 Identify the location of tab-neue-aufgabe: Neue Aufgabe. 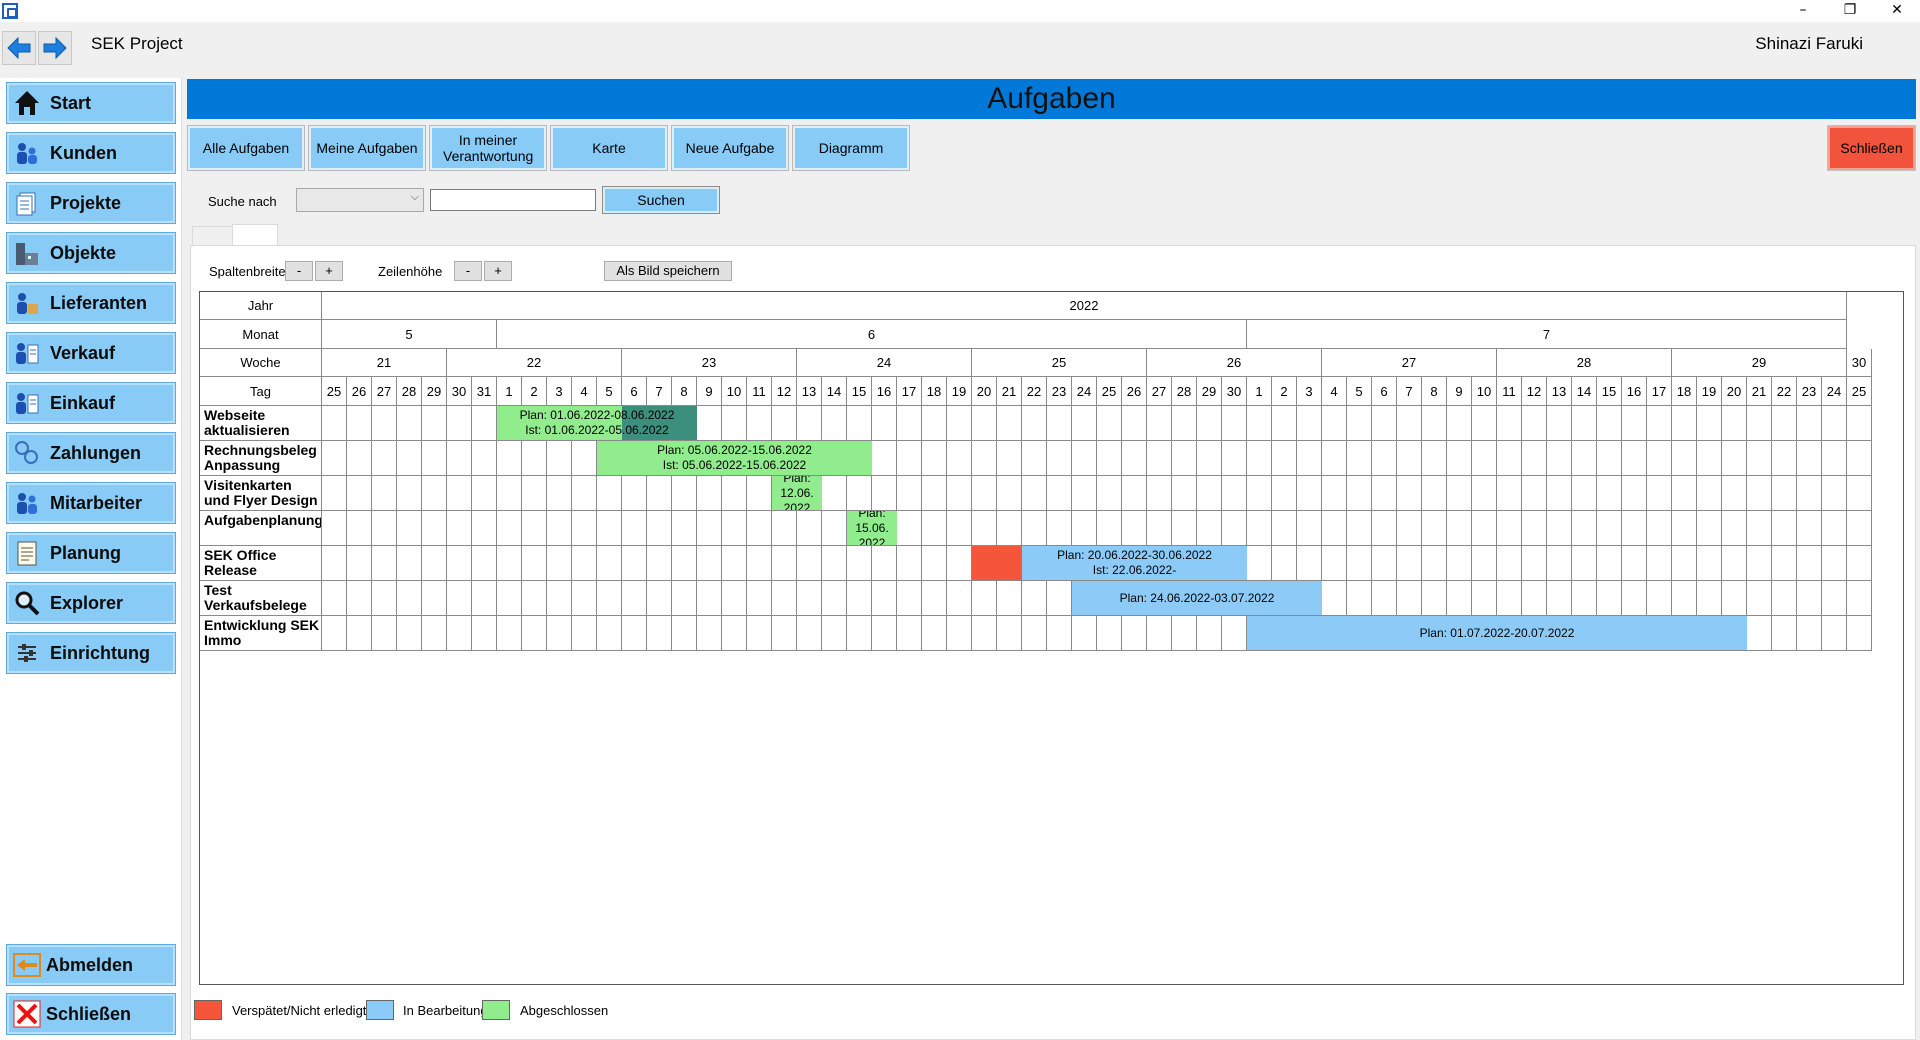
(730, 148).